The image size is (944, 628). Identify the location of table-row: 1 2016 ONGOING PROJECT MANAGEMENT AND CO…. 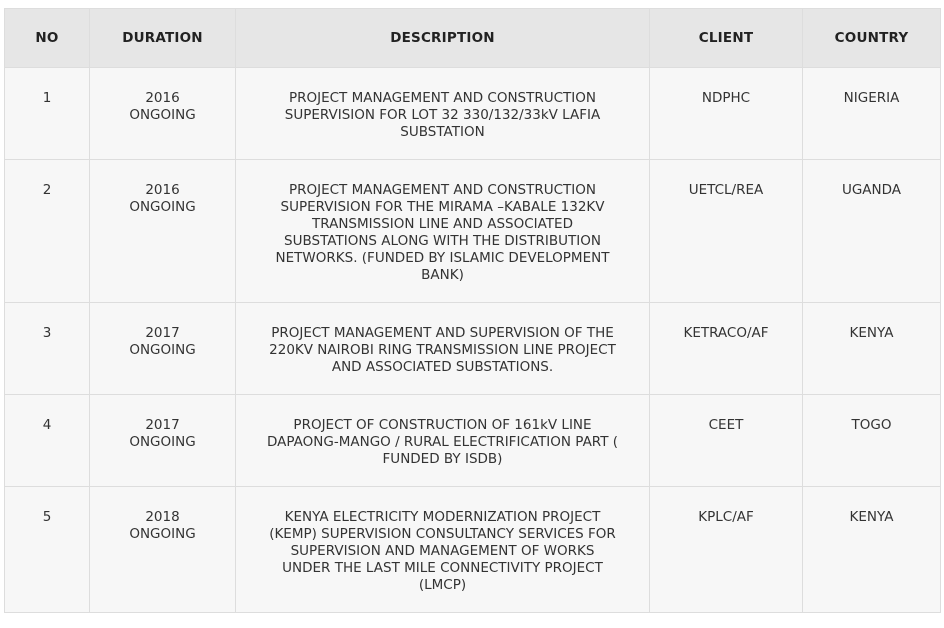
(472, 113).